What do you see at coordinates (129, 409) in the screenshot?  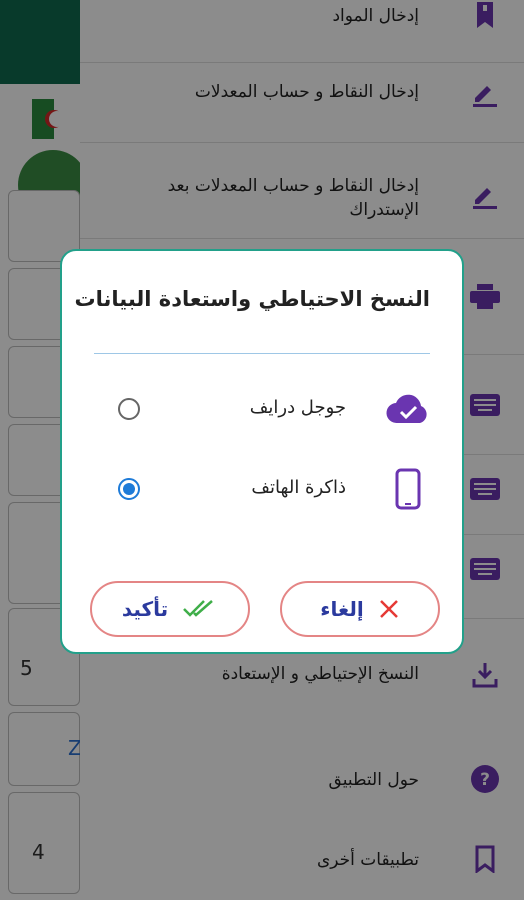 I see `radio-google-drive` at bounding box center [129, 409].